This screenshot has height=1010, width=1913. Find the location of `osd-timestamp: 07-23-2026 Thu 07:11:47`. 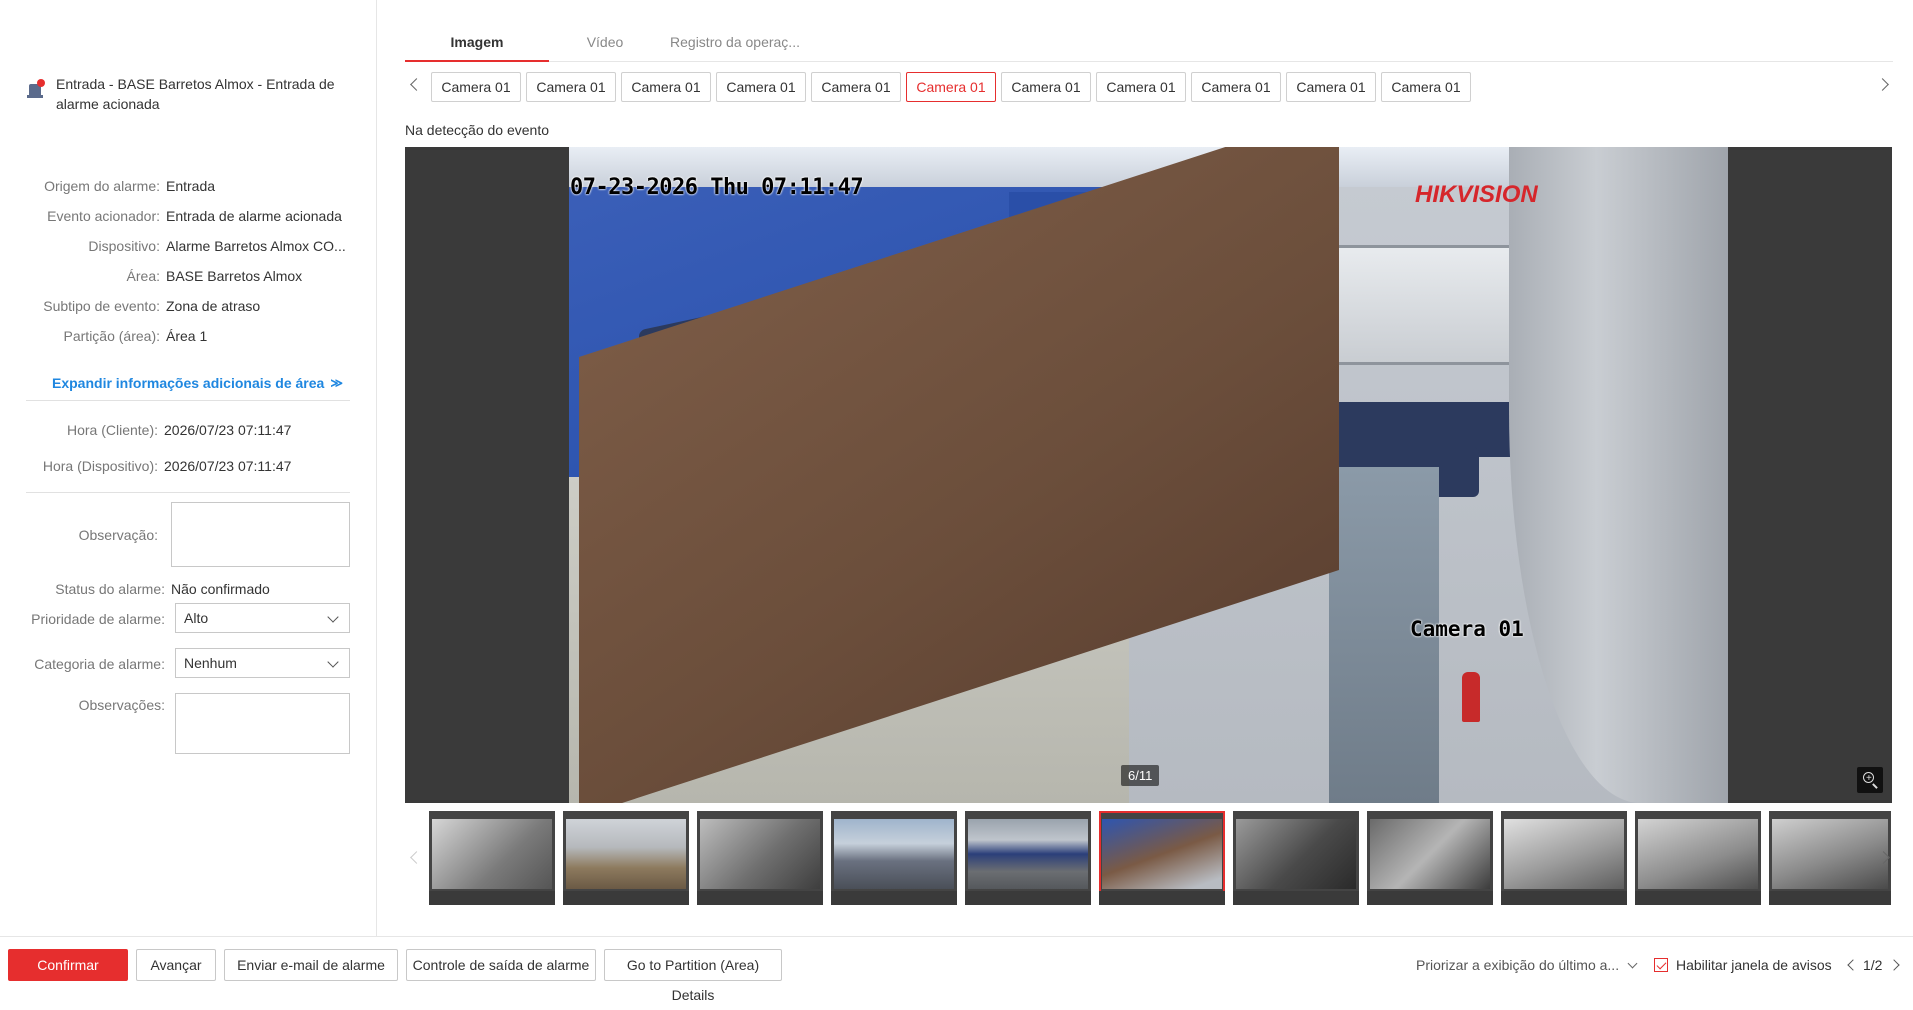

osd-timestamp: 07-23-2026 Thu 07:11:47 is located at coordinates (717, 187).